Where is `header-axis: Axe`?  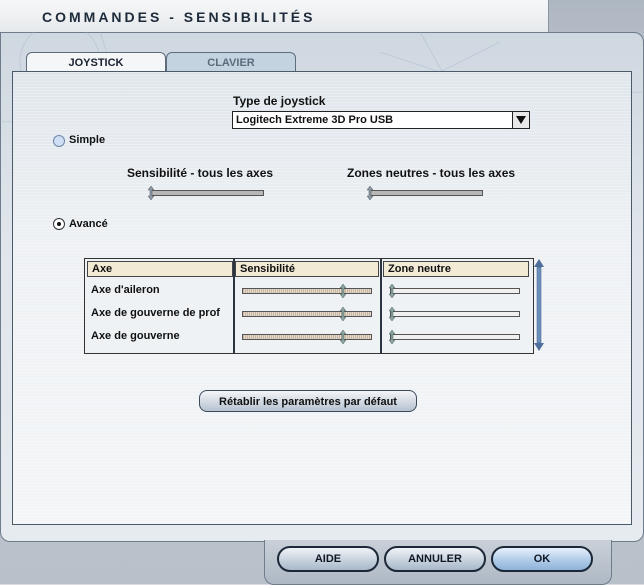 header-axis: Axe is located at coordinates (160, 269).